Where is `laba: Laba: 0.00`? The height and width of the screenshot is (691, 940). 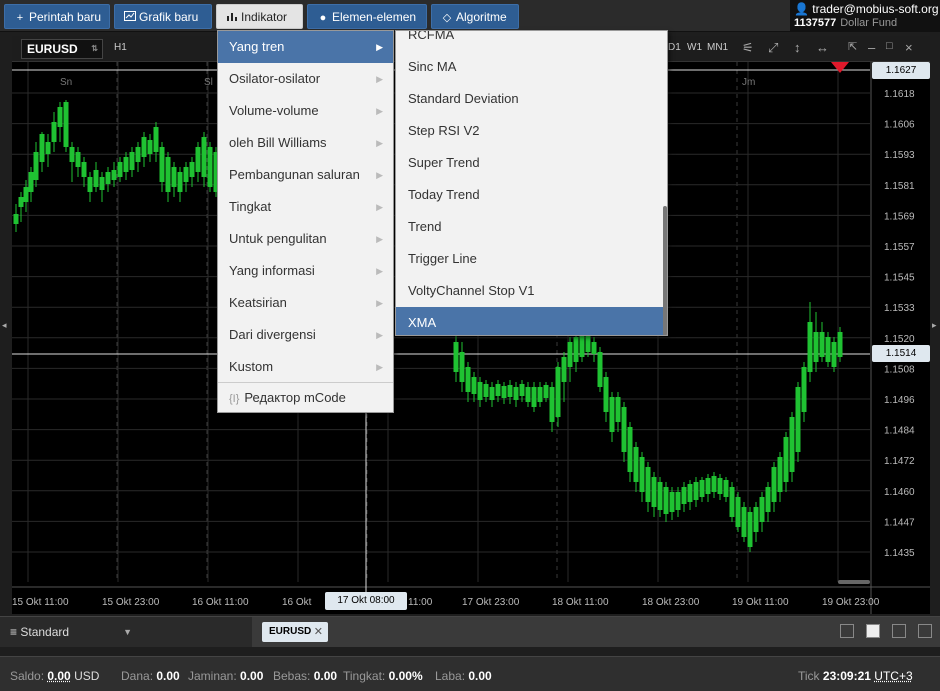 laba: Laba: 0.00 is located at coordinates (463, 676).